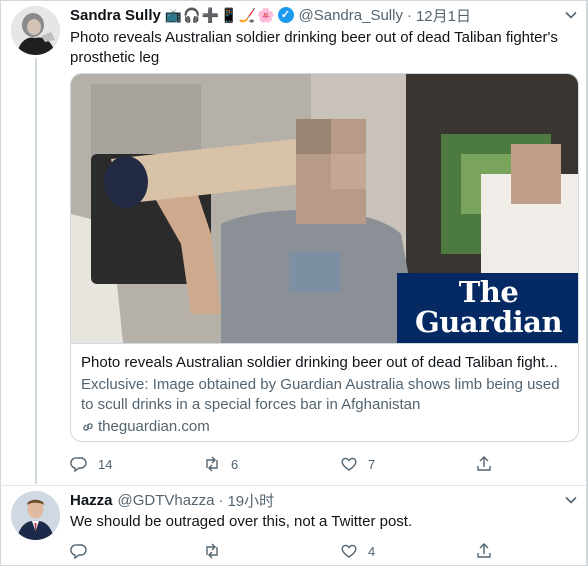  Describe the element at coordinates (250, 500) in the screenshot. I see `tweet-time: 19小时` at that location.